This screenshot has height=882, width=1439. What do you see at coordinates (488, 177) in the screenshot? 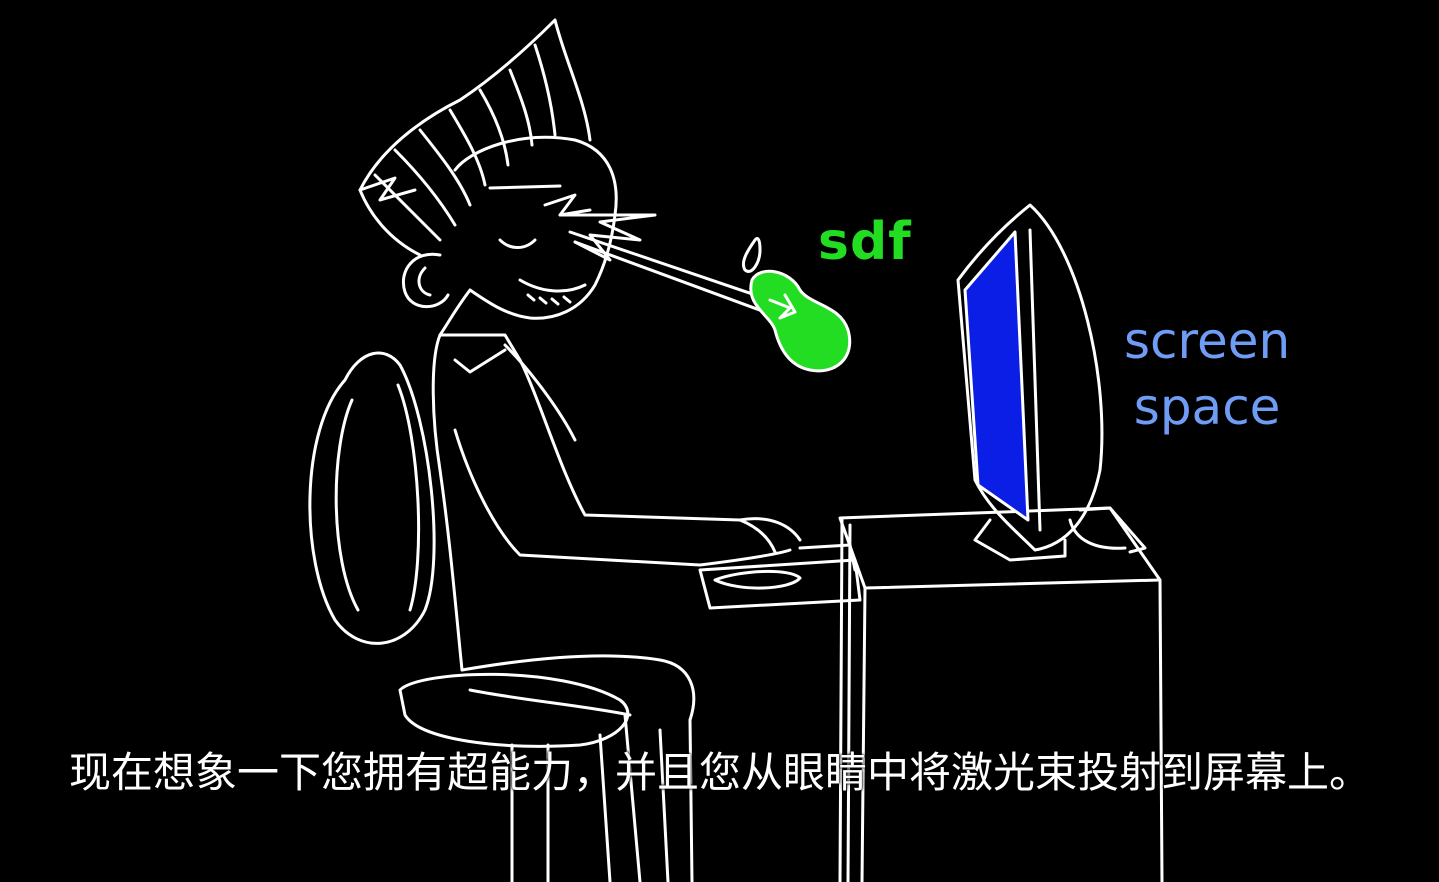
I see `person-head` at bounding box center [488, 177].